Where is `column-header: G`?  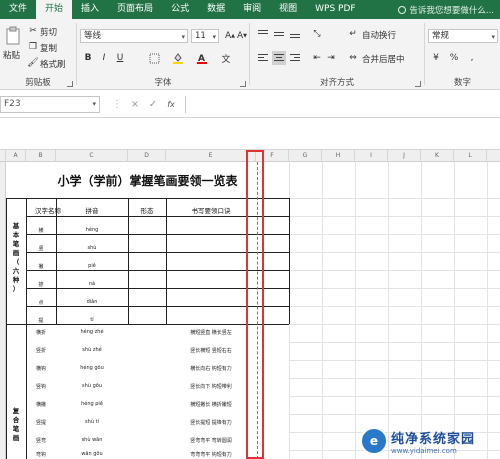 column-header: G is located at coordinates (305, 156).